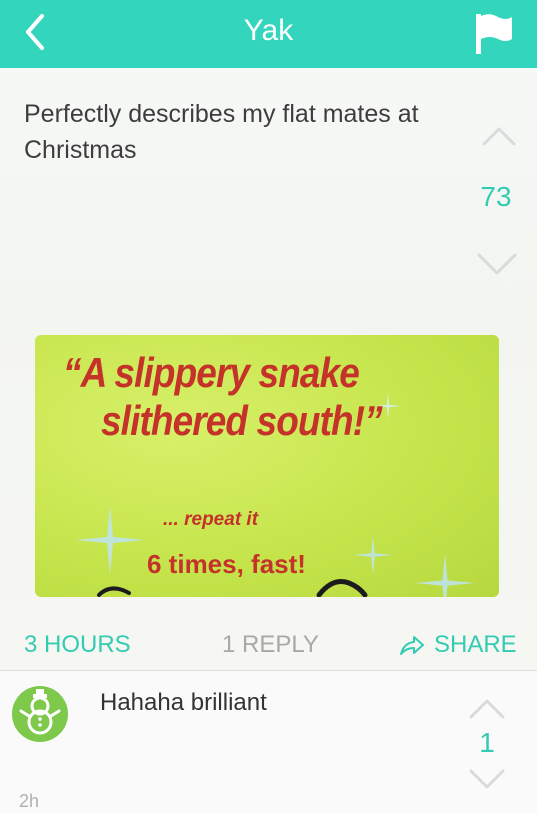  Describe the element at coordinates (412, 645) in the screenshot. I see `share-icon` at that location.